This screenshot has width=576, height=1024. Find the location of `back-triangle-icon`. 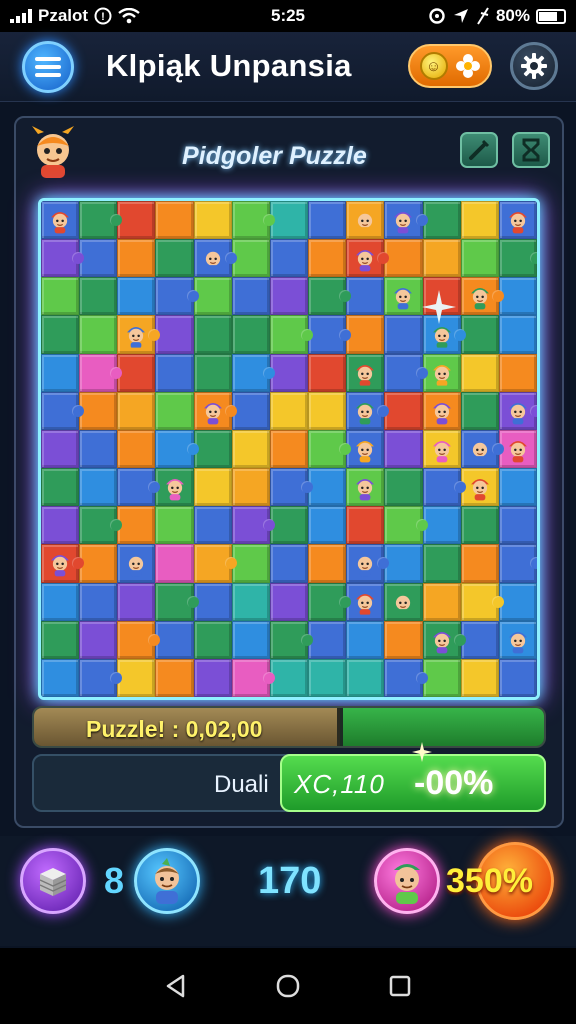

back-triangle-icon is located at coordinates (176, 986).